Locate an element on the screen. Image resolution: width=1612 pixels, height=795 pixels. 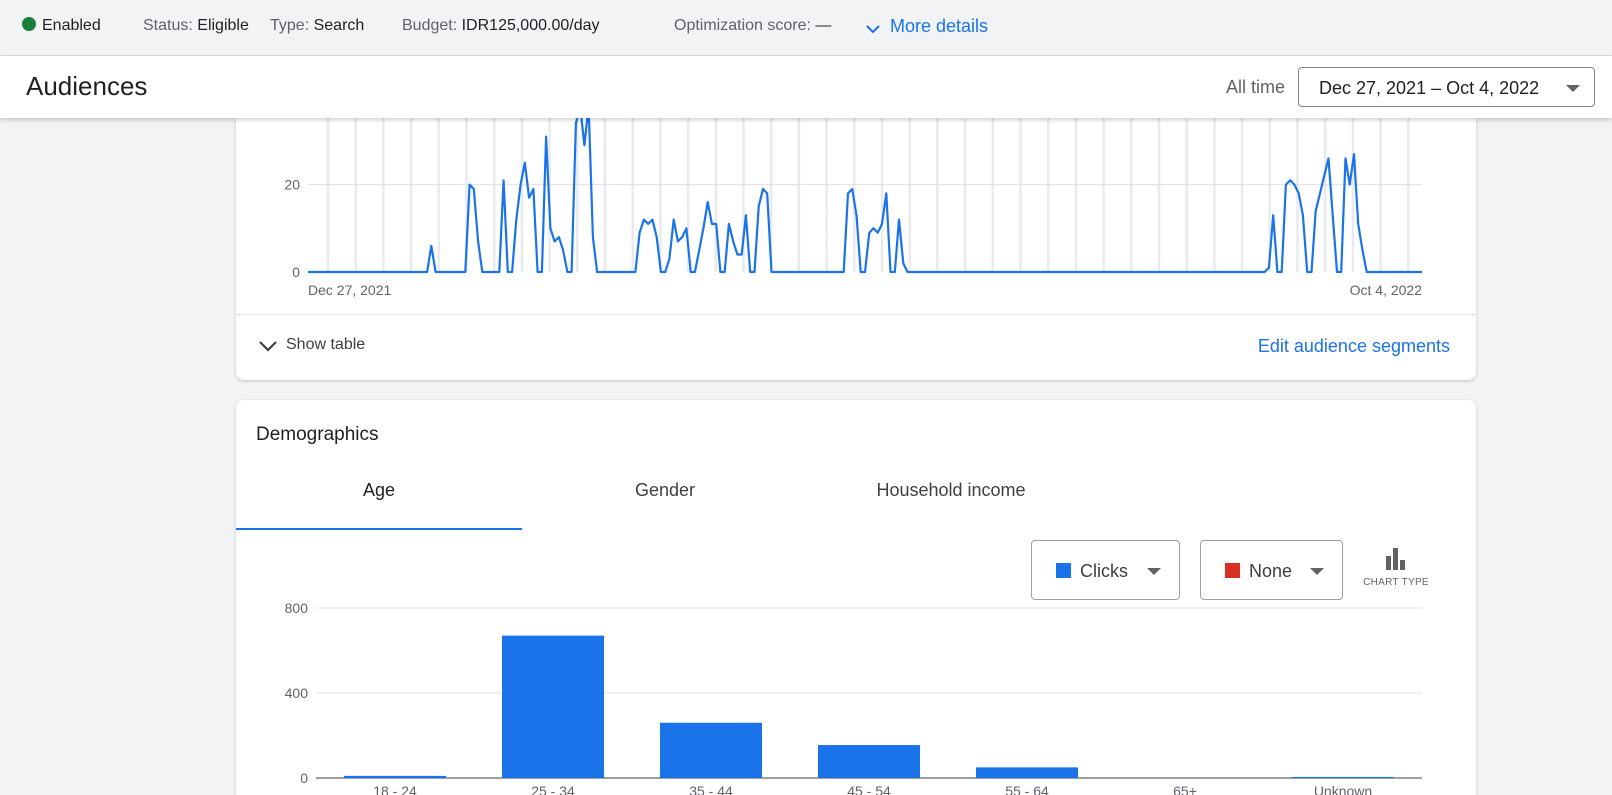
y-tick-label: 400 is located at coordinates (297, 693).